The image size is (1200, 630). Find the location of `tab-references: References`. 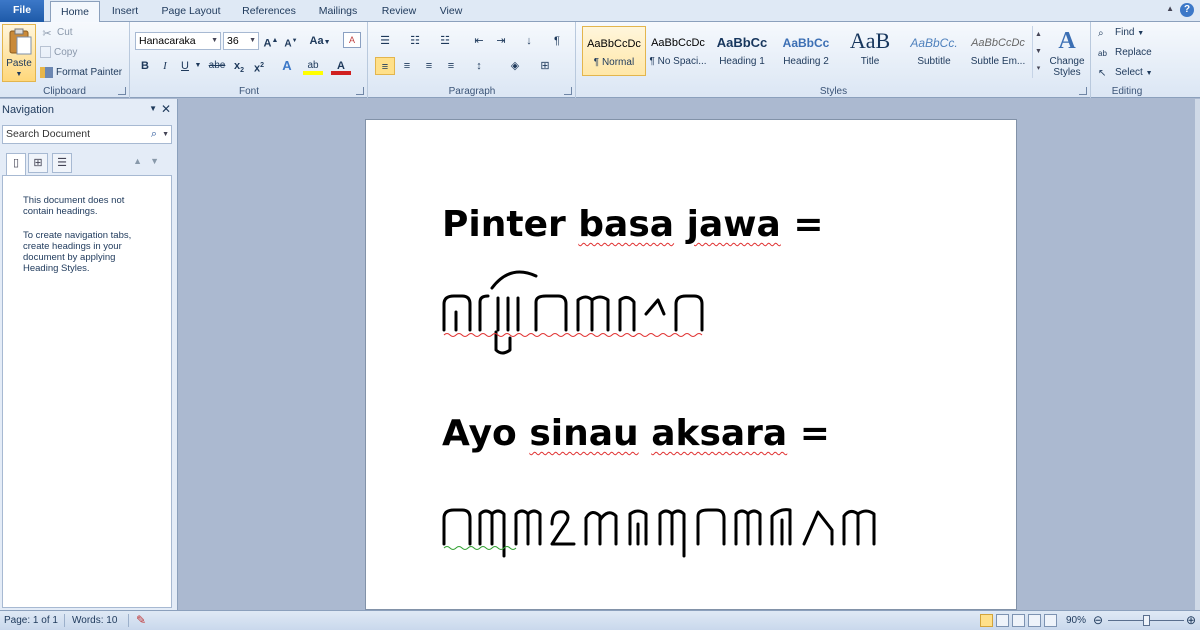

tab-references: References is located at coordinates (269, 11).